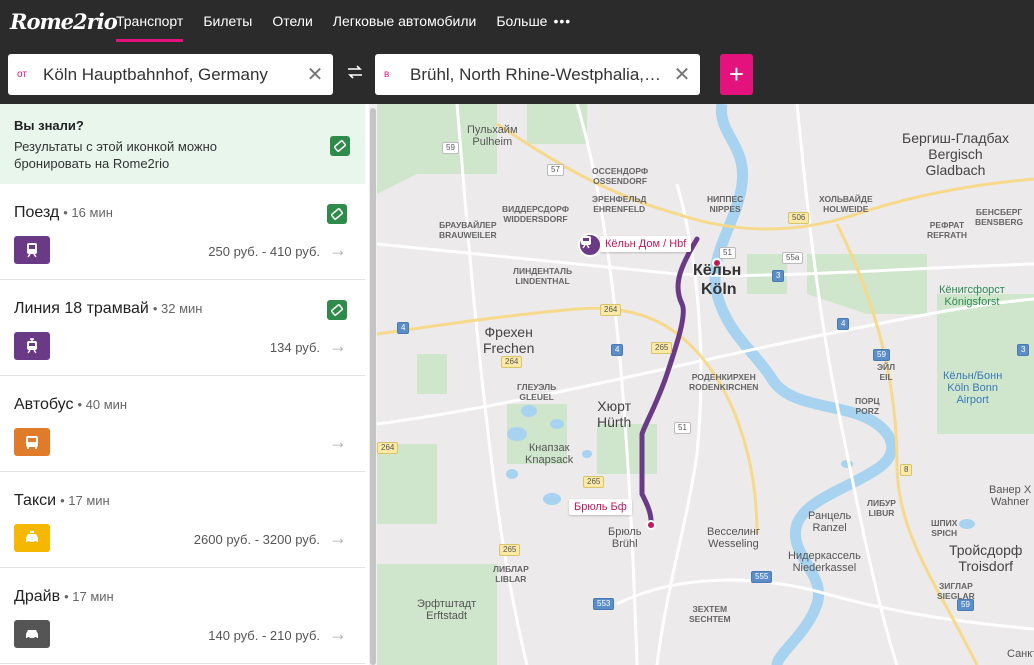 The height and width of the screenshot is (665, 1034). I want to click on route-name-text: Линия 18 трамвай, so click(81, 308).